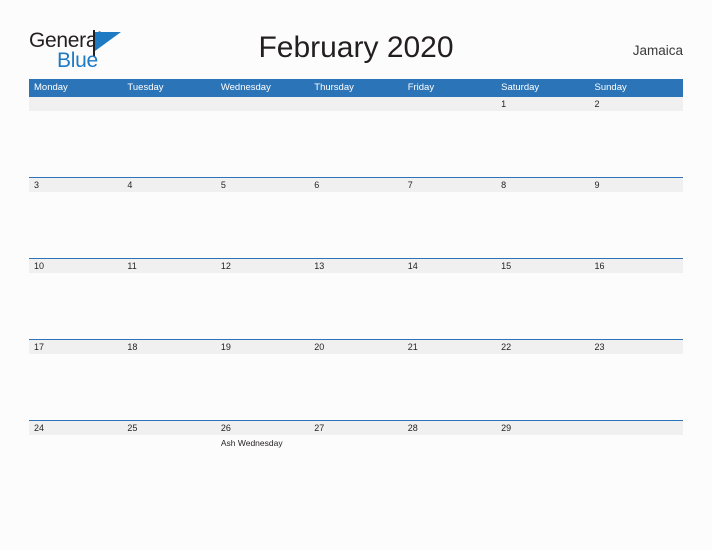 The width and height of the screenshot is (712, 550). Describe the element at coordinates (132, 347) in the screenshot. I see `day-number: 18` at that location.